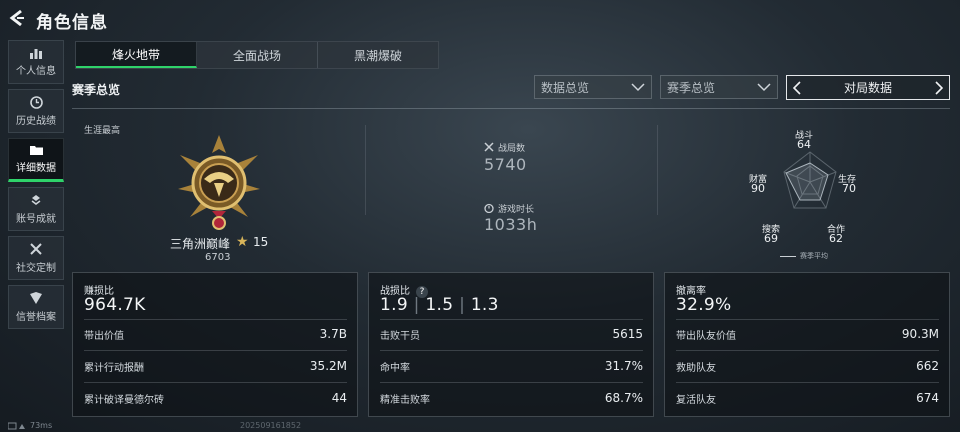 This screenshot has width=960, height=432. I want to click on card-main-value: 964.7K, so click(115, 305).